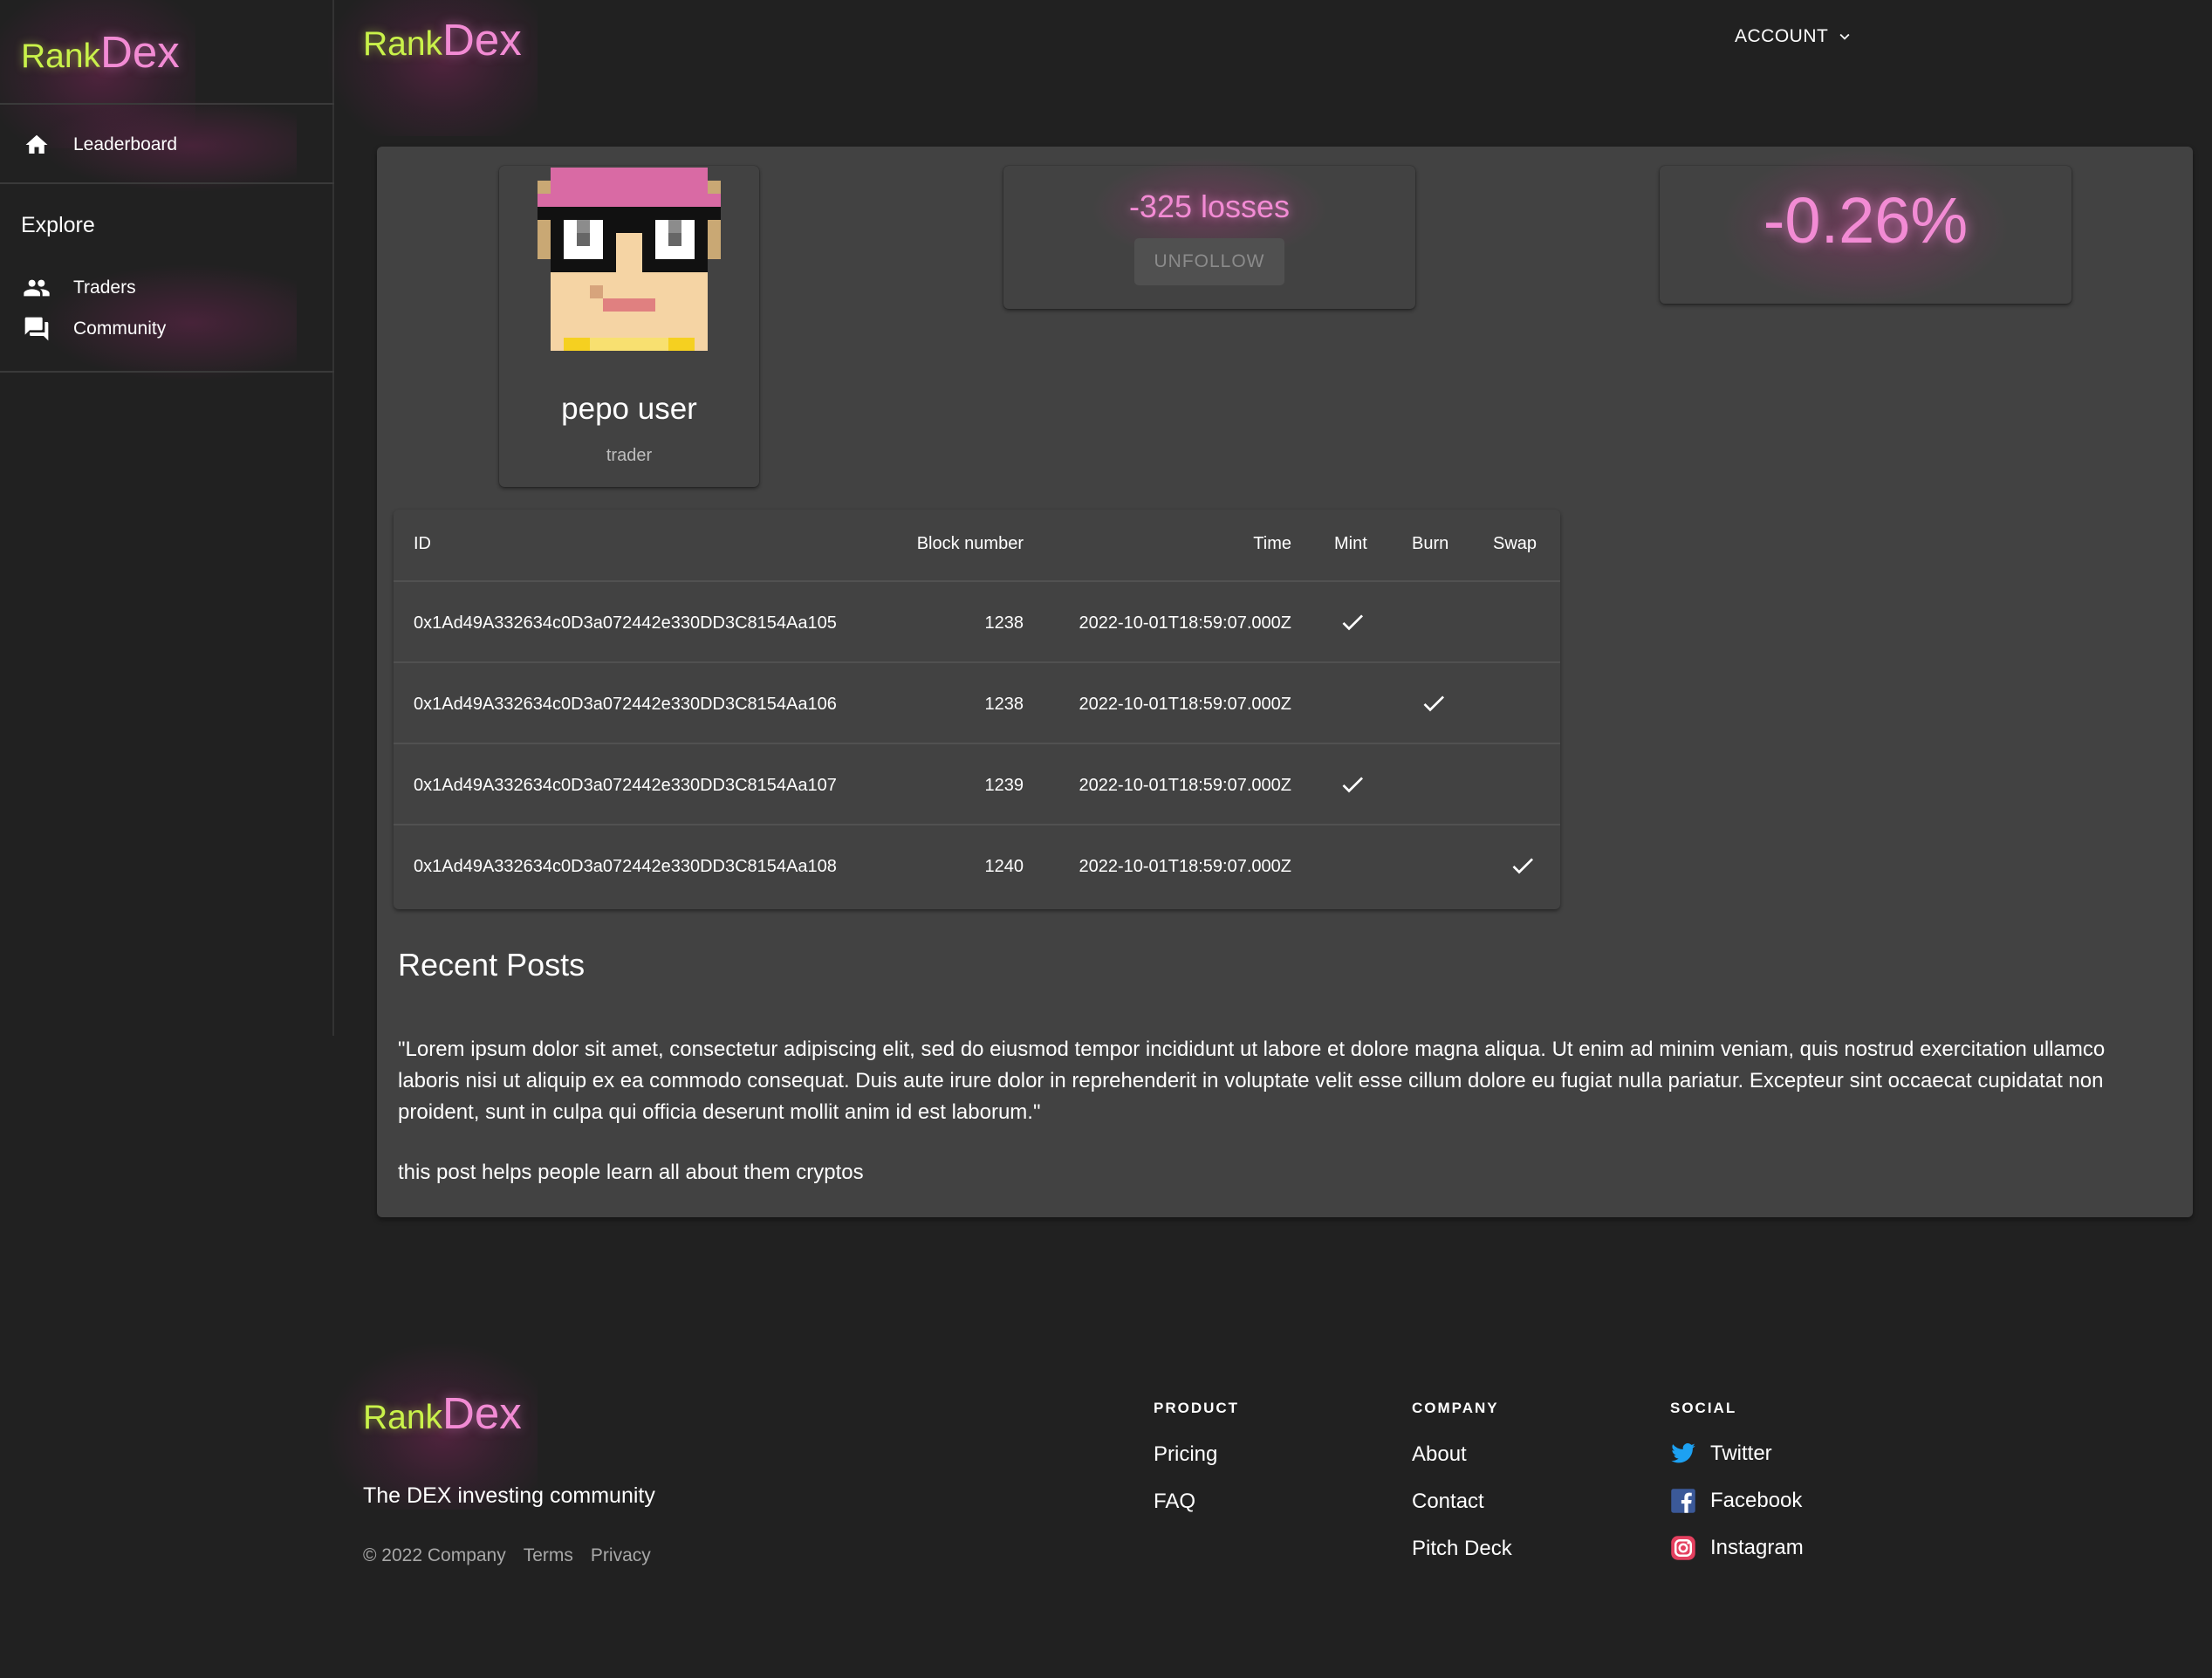 This screenshot has width=2212, height=1678. What do you see at coordinates (1004, 785) in the screenshot?
I see `tx-block: 1239` at bounding box center [1004, 785].